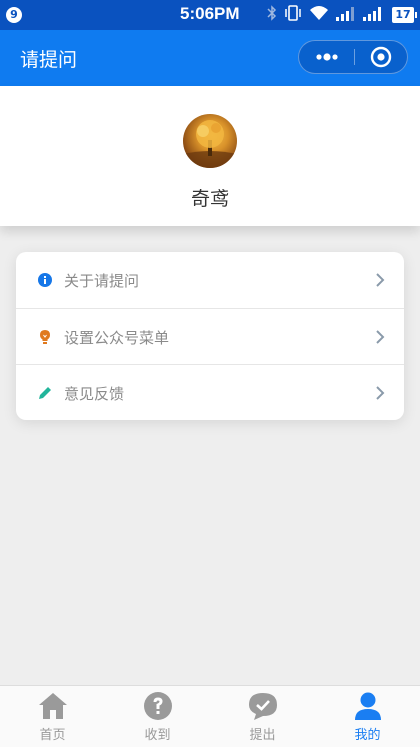 This screenshot has height=747, width=420. Describe the element at coordinates (209, 199) in the screenshot. I see `username: 奇鸢` at that location.